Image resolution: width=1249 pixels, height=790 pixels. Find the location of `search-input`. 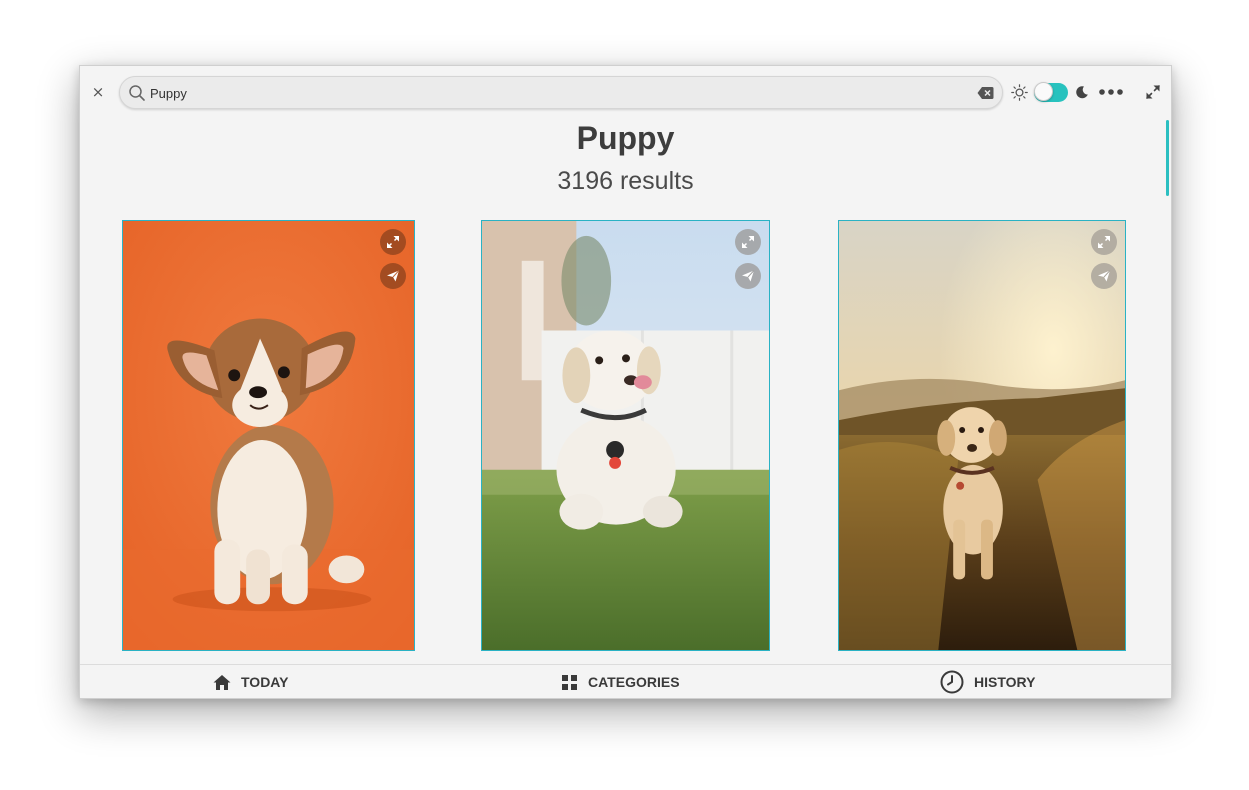

search-input is located at coordinates (560, 93).